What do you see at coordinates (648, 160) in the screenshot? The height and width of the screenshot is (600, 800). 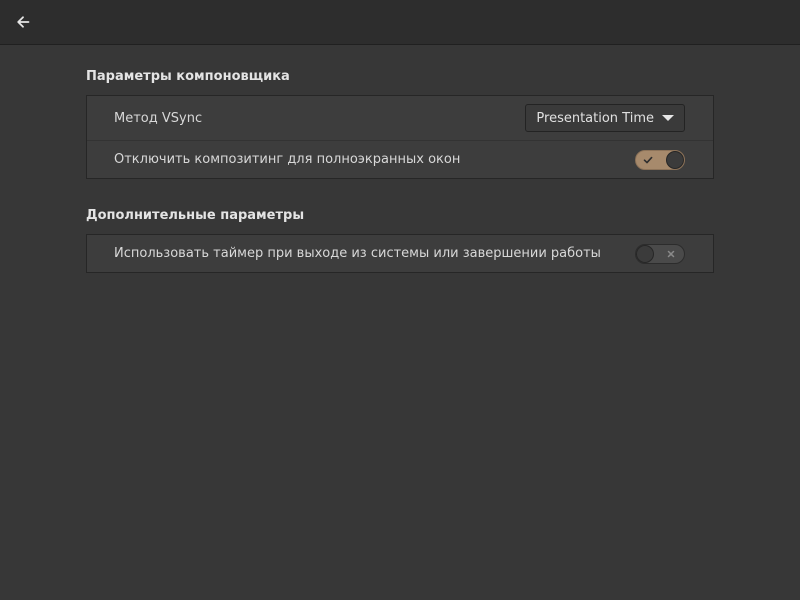 I see `checkmark-icon` at bounding box center [648, 160].